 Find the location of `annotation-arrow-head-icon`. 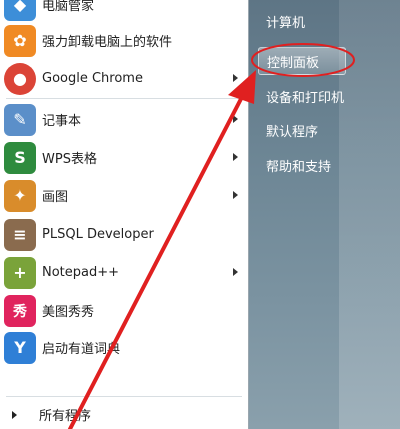

annotation-arrow-head-icon is located at coordinates (242, 87).